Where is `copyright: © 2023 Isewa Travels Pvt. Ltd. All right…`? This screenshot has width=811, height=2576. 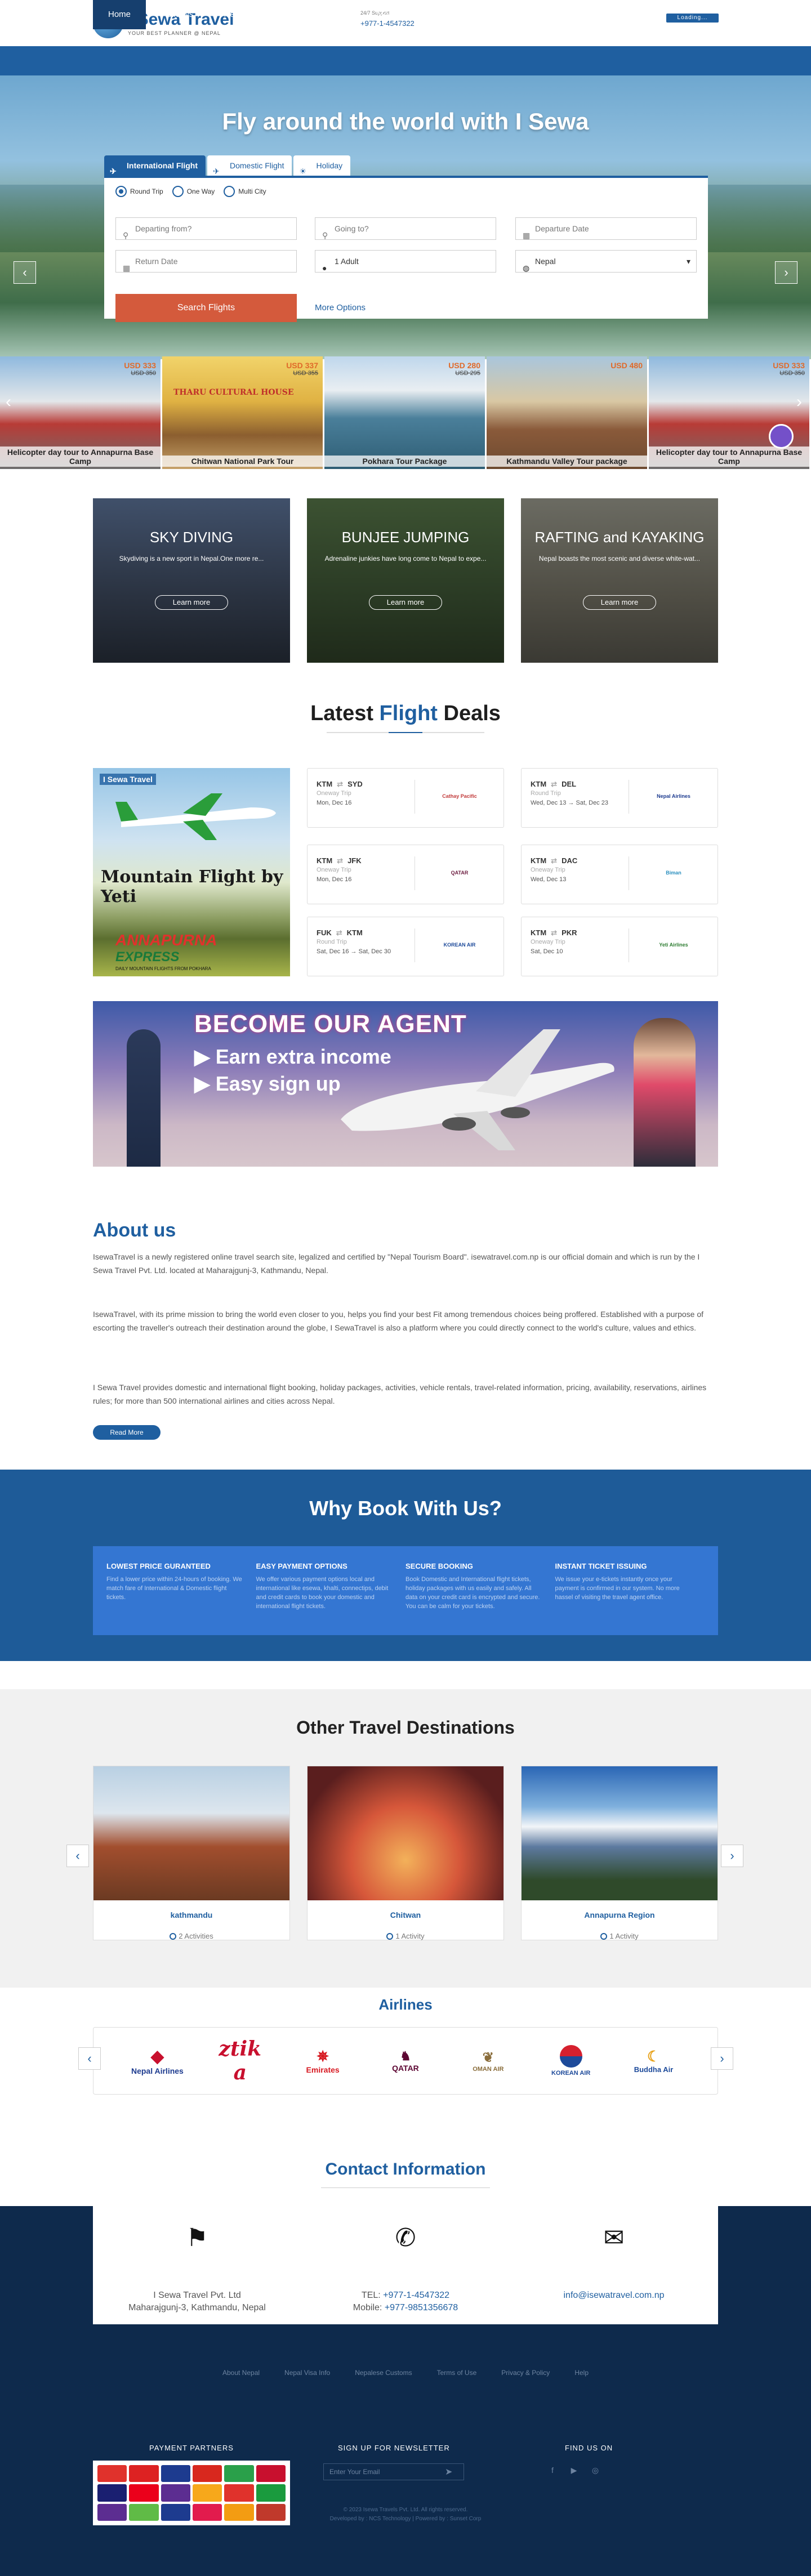 copyright: © 2023 Isewa Travels Pvt. Ltd. All right… is located at coordinates (405, 2515).